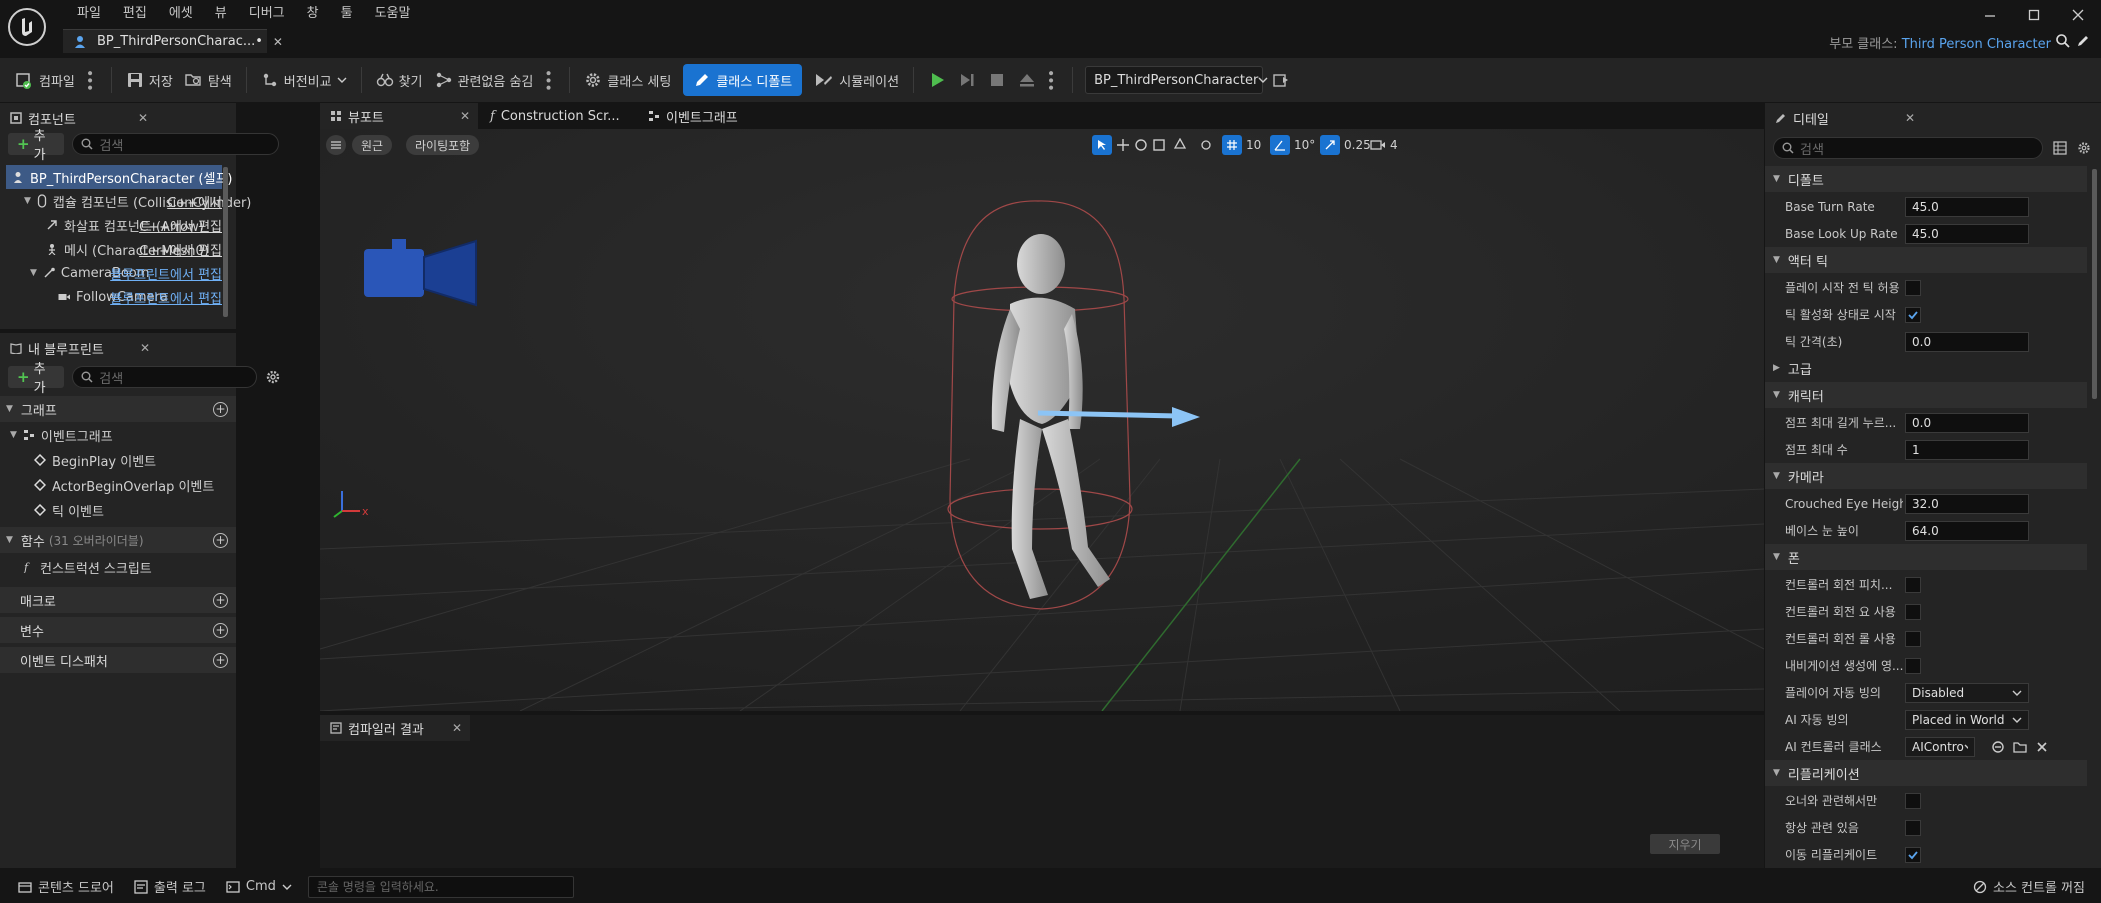 The image size is (2101, 903). What do you see at coordinates (1926, 260) in the screenshot?
I see `section-actor-tick: ▼ 액터 틱` at bounding box center [1926, 260].